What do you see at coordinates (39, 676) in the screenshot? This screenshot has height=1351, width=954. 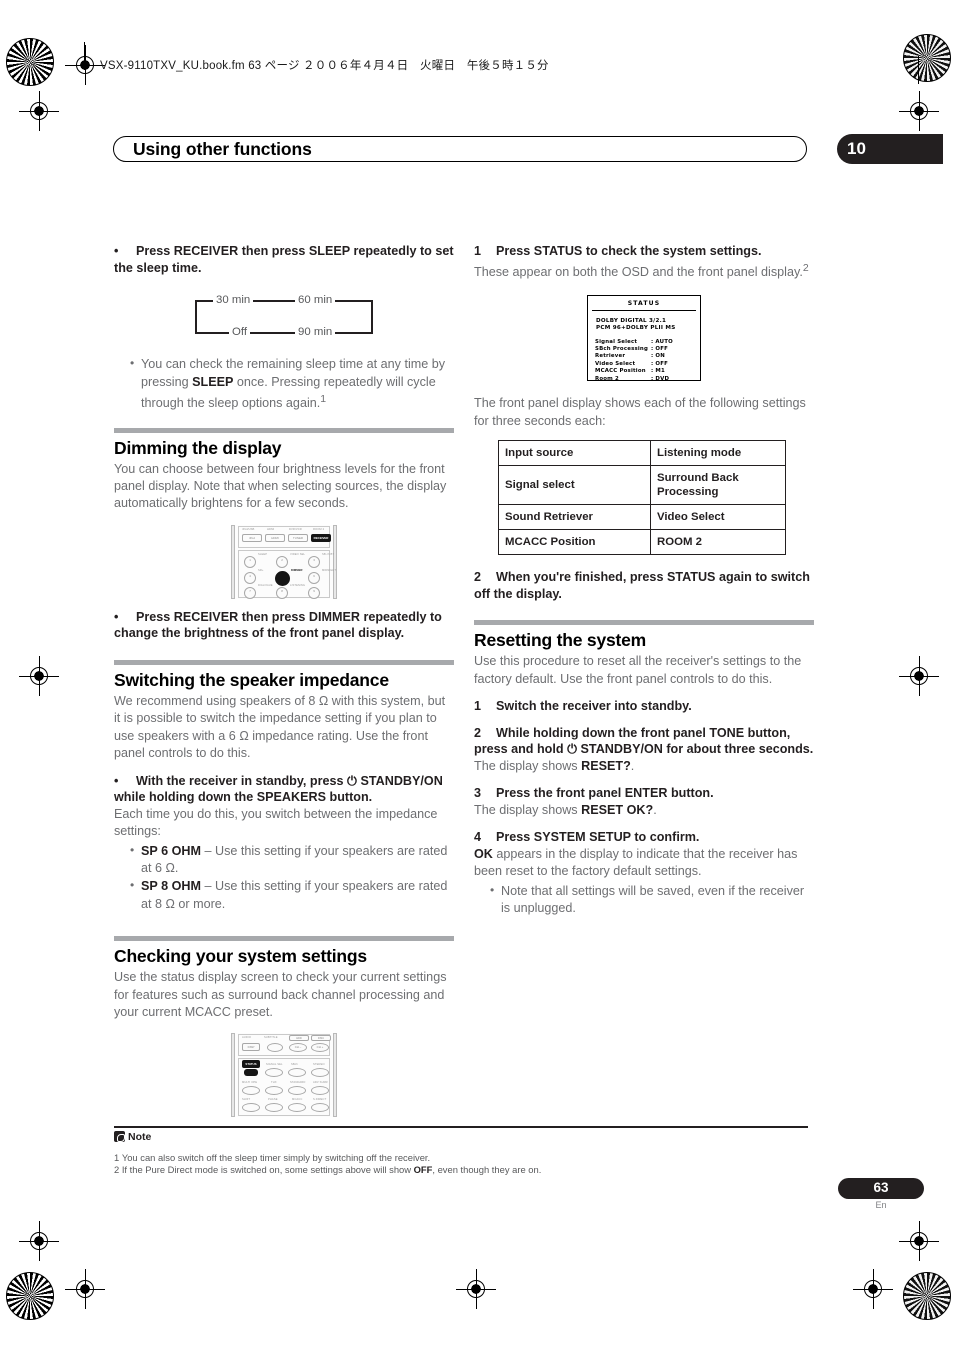 I see `registration-mark-left-middle` at bounding box center [39, 676].